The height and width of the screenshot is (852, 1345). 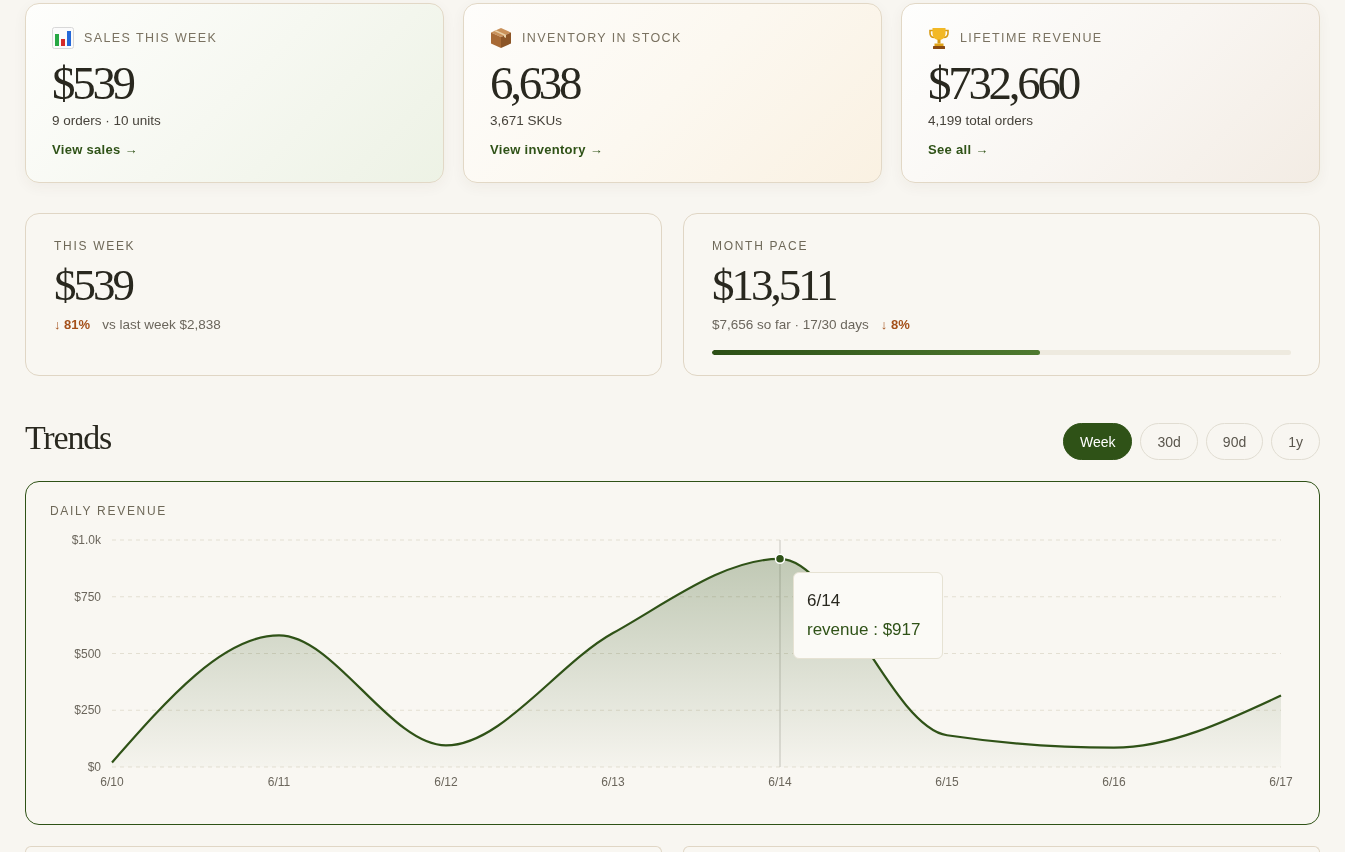 What do you see at coordinates (95, 246) in the screenshot?
I see `summary-label: THIS WEEK` at bounding box center [95, 246].